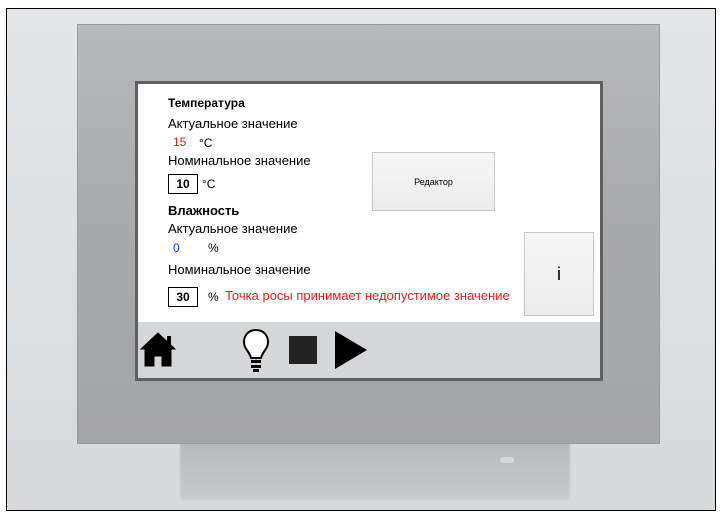  Describe the element at coordinates (158, 351) in the screenshot. I see `home-icon` at that location.